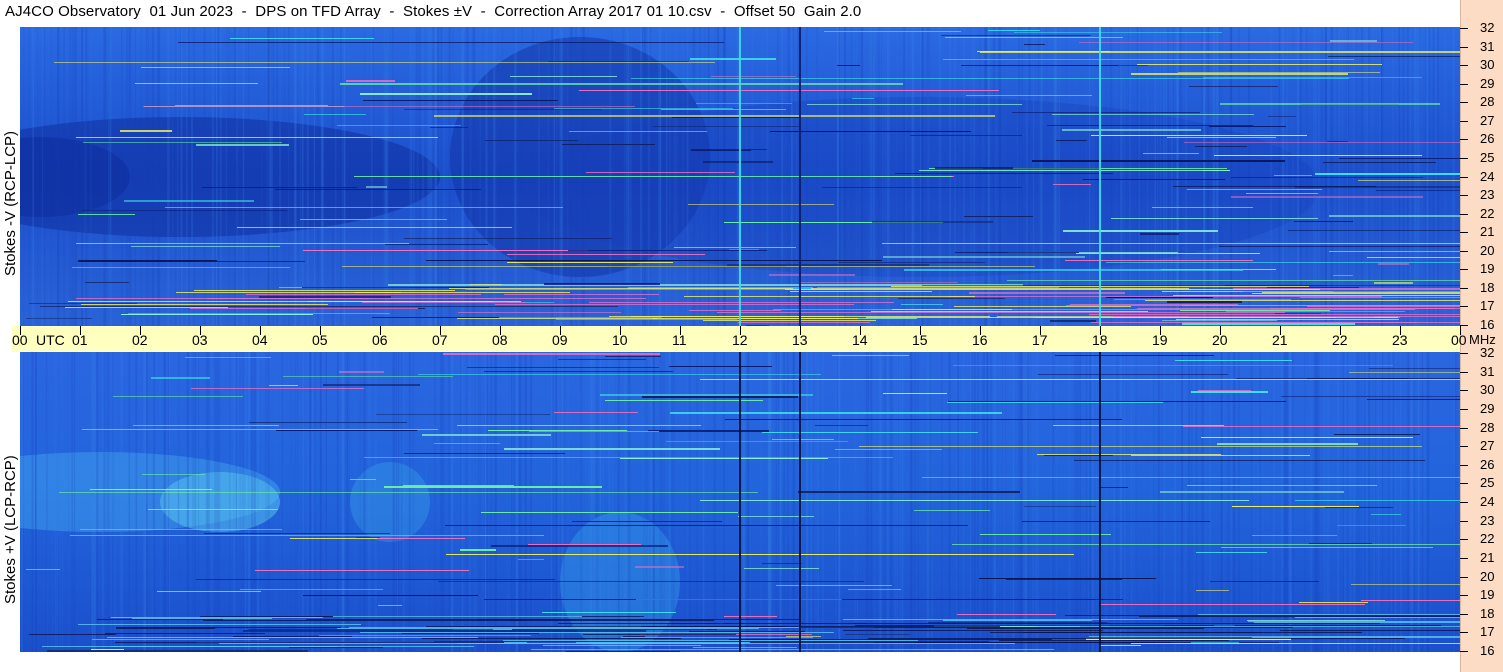  What do you see at coordinates (1040, 340) in the screenshot?
I see `time-tick-label: 17` at bounding box center [1040, 340].